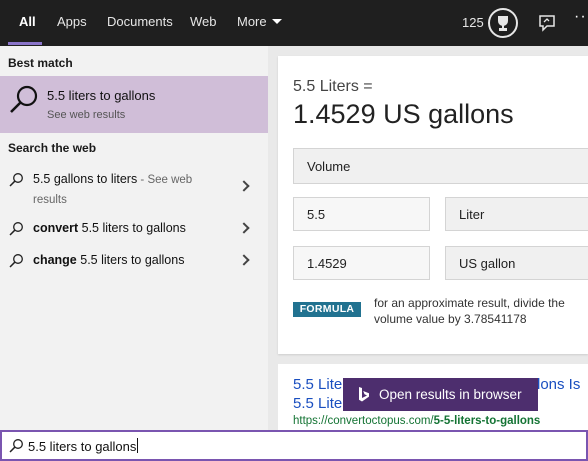 The image size is (588, 461). I want to click on web-suggestion-text: 5.5 gallons to liters - See web results, so click(130, 190).